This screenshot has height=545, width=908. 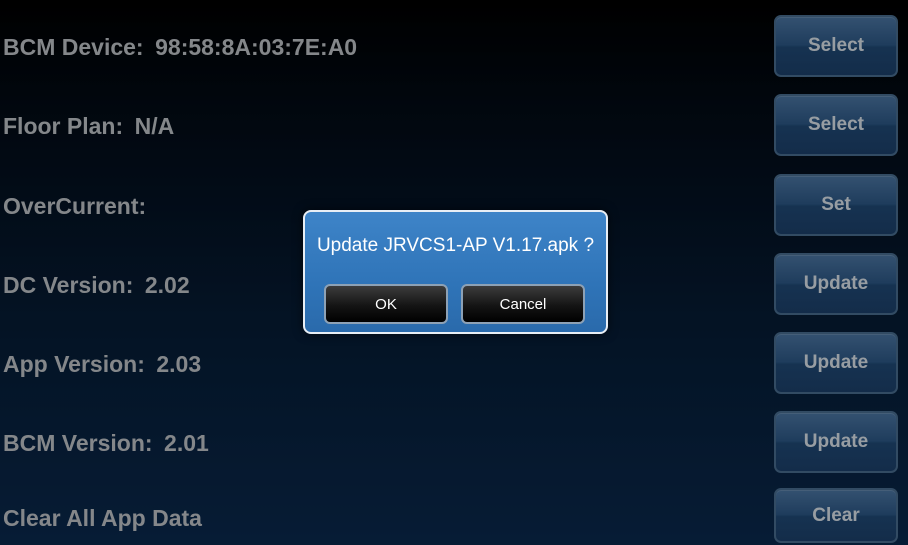 I want to click on cancel-button: Cancel, so click(x=523, y=304).